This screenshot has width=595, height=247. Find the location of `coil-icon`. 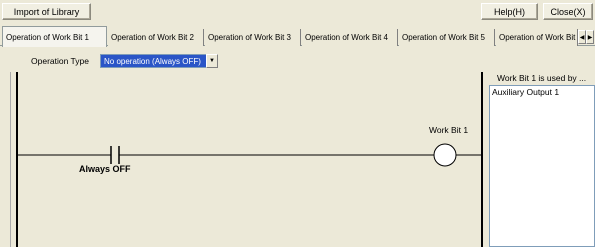

coil-icon is located at coordinates (445, 155).